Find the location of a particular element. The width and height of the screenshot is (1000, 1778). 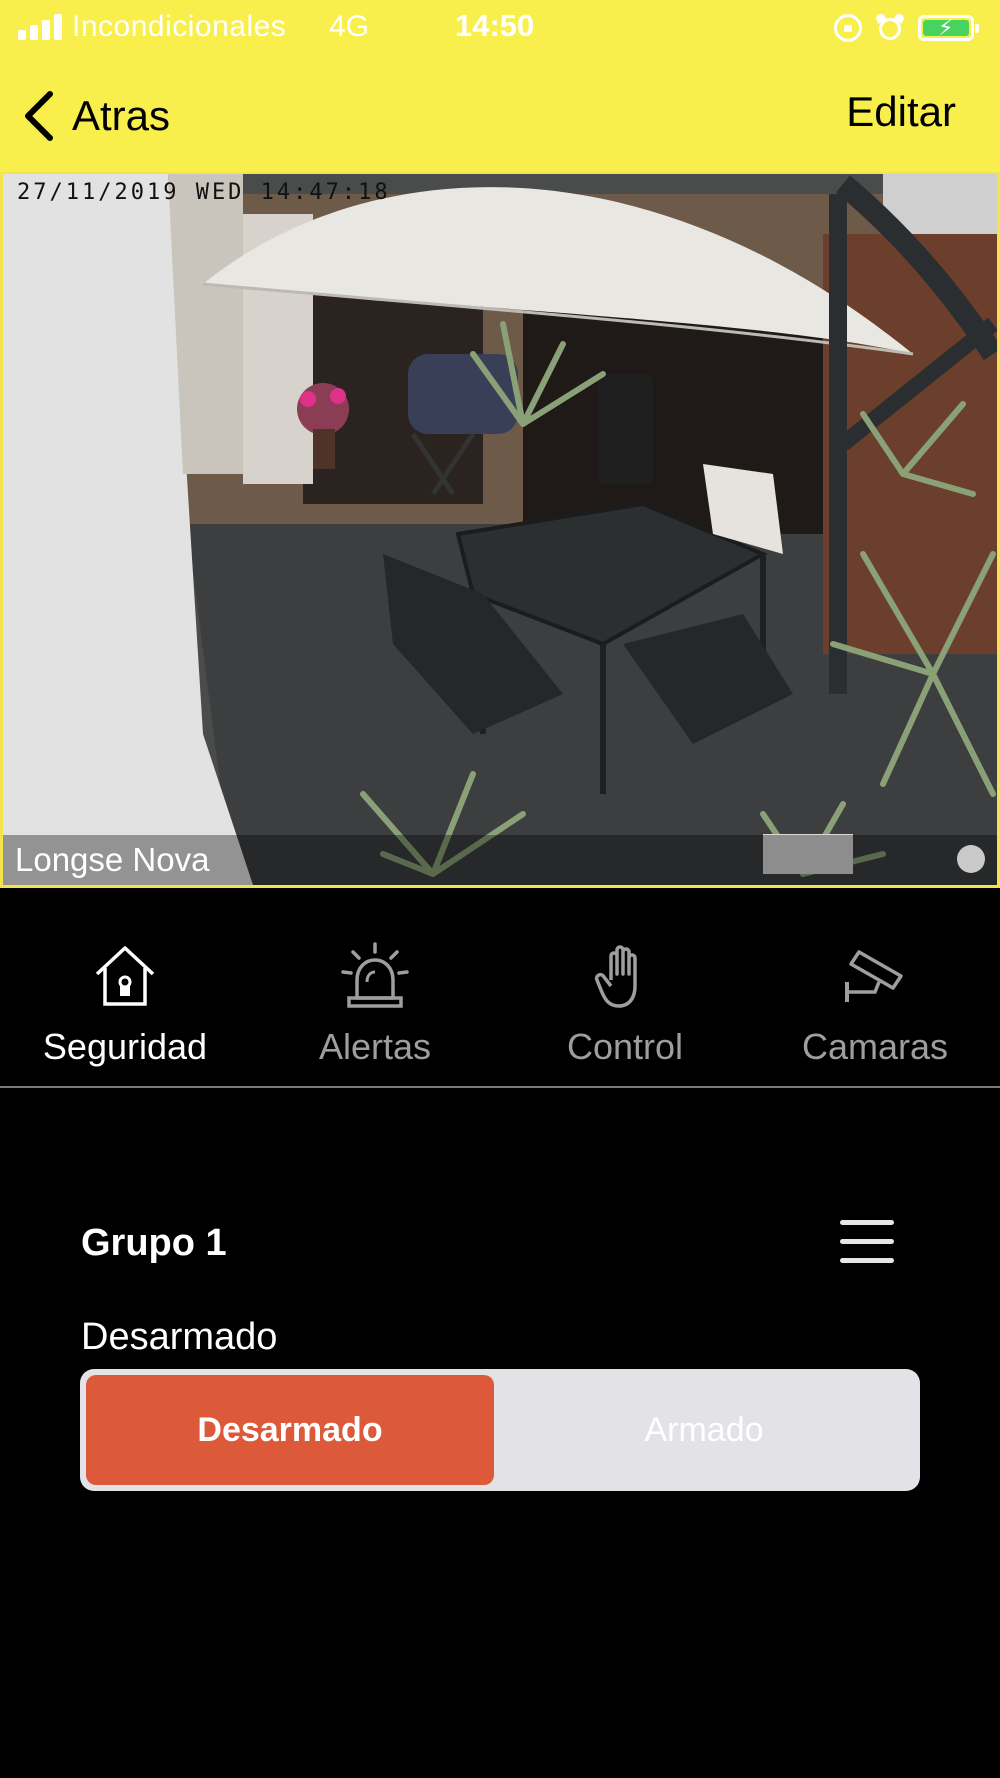

alarm-clock-icon is located at coordinates (890, 27).